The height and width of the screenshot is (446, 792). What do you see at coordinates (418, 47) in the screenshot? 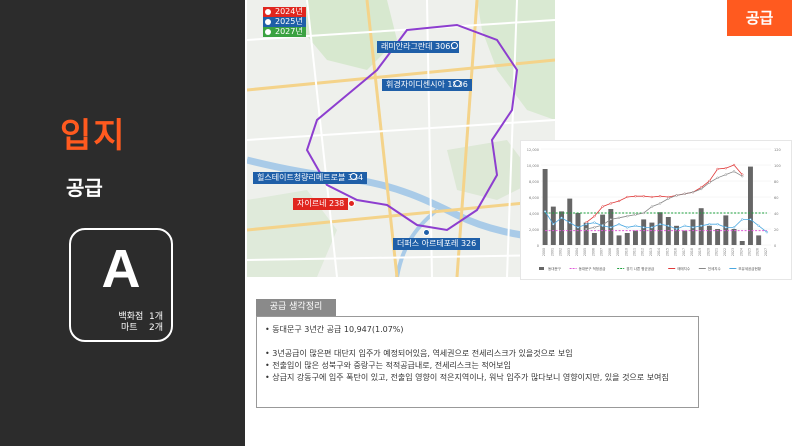
I see `map-label-raemian: 래미안라그란데 3069` at bounding box center [418, 47].